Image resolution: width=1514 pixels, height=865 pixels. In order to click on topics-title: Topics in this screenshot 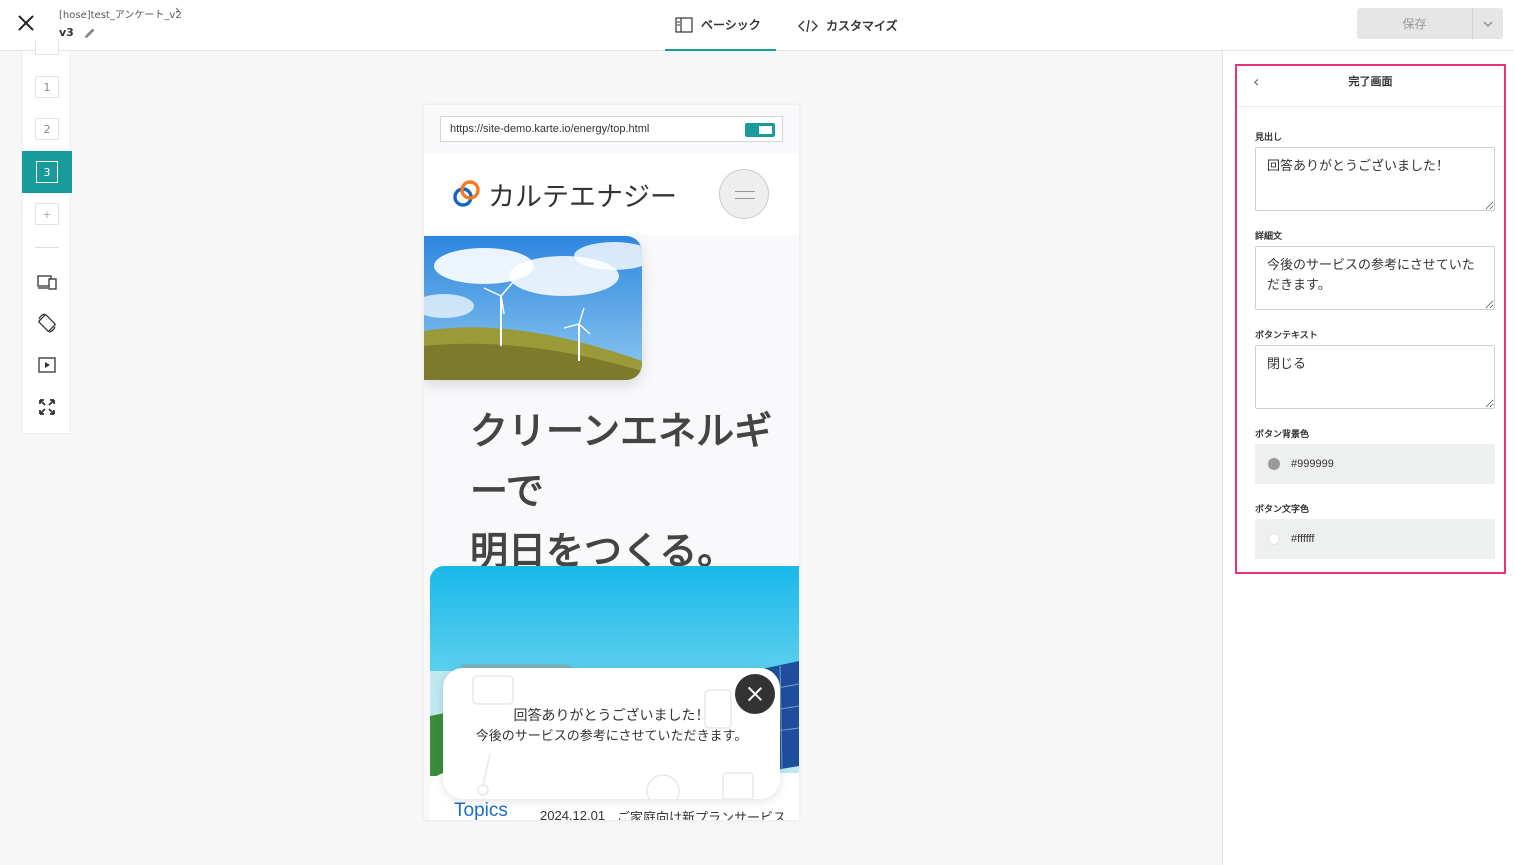, I will do `click(481, 810)`.